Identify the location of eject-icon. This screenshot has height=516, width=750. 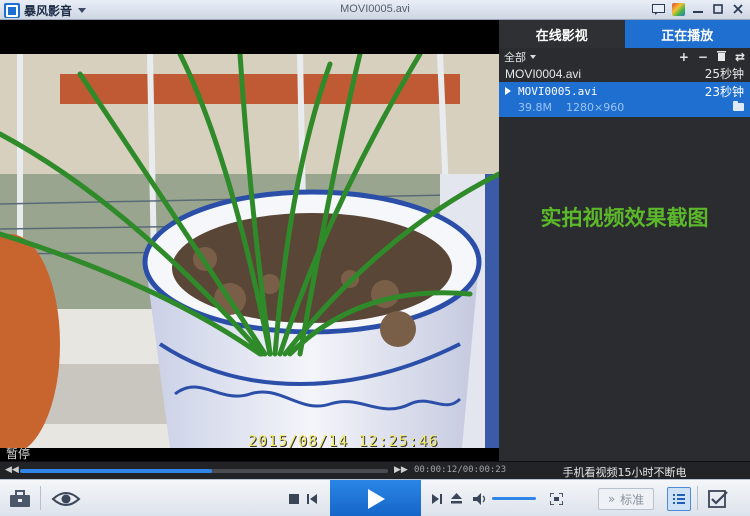
(456, 498).